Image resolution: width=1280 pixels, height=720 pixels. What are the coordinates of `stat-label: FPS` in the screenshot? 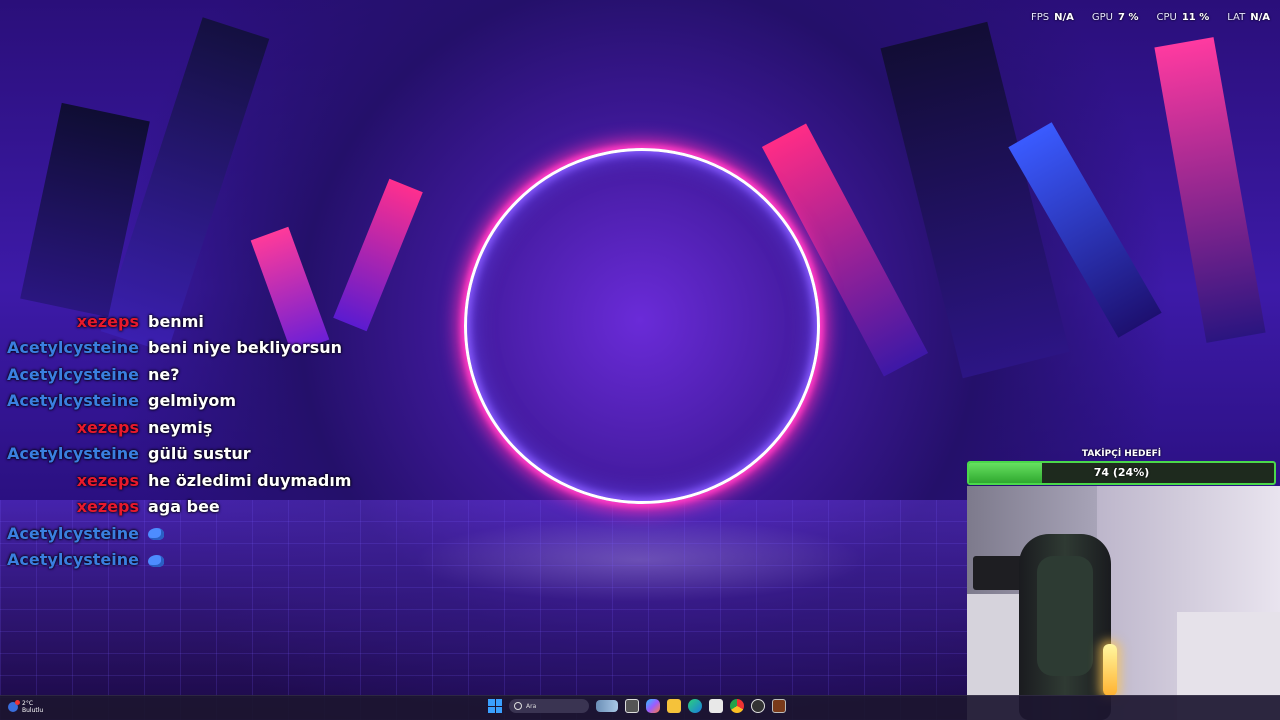 It's located at (1040, 17).